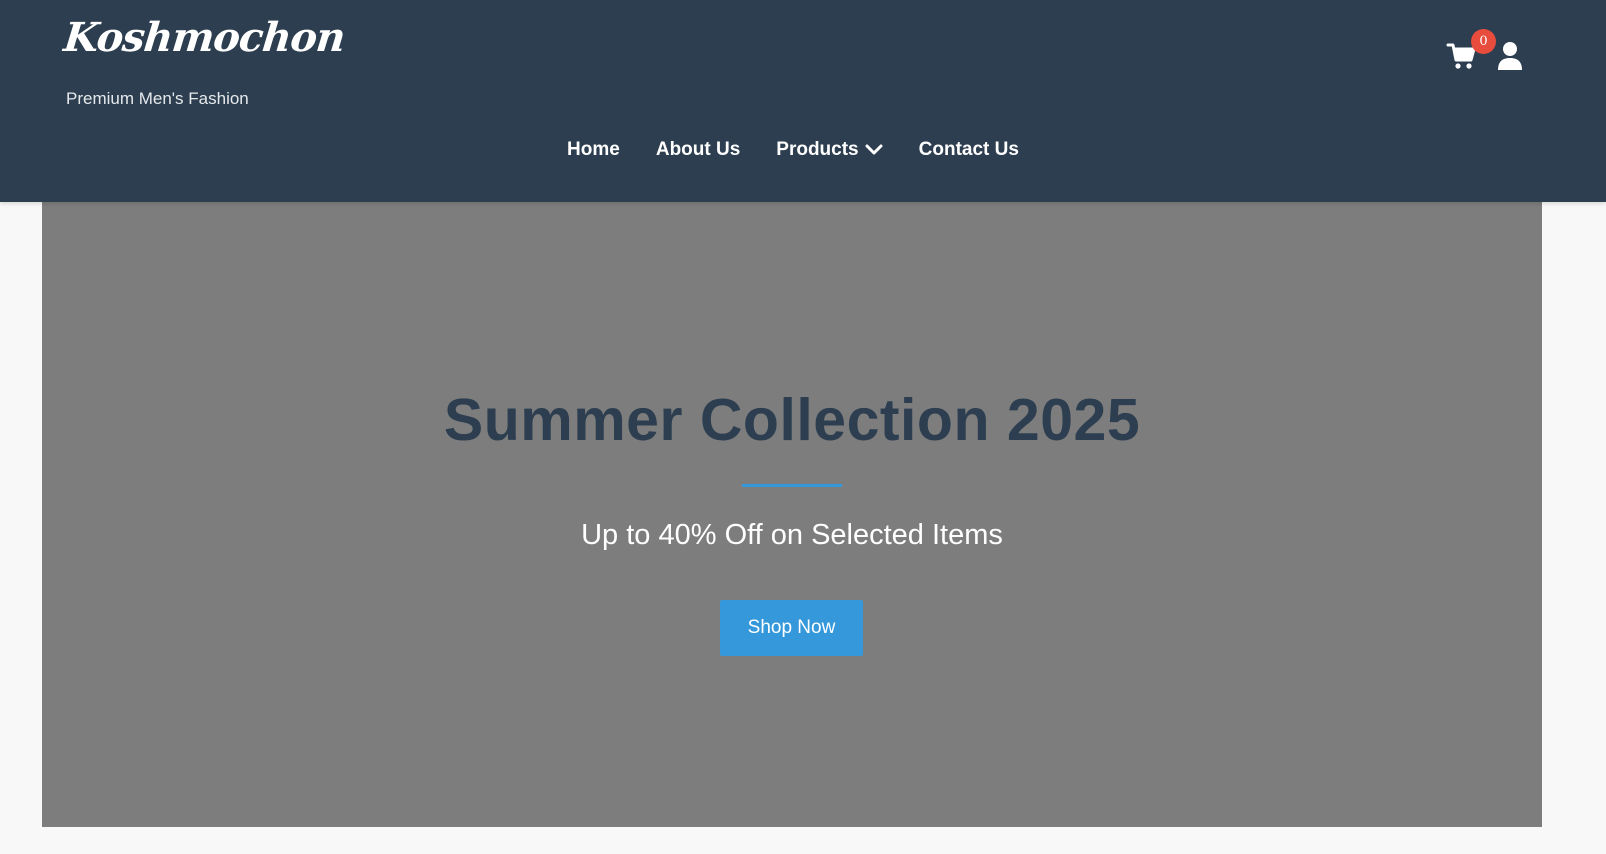  What do you see at coordinates (792, 485) in the screenshot?
I see `hero-divider` at bounding box center [792, 485].